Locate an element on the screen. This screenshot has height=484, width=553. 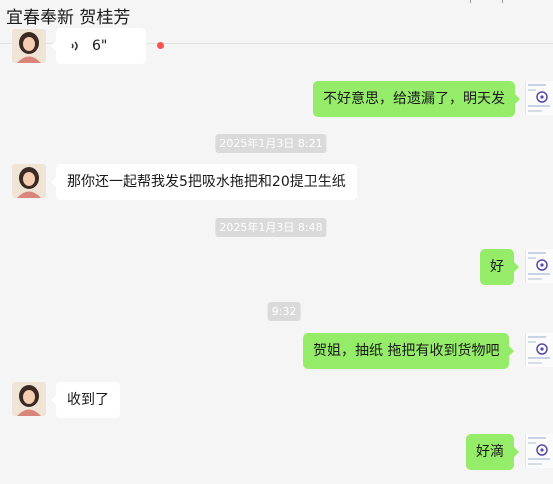
message-bubble-incoming: 那你还一起帮我发5把吸水拖把和20提卫生纸 is located at coordinates (204, 182).